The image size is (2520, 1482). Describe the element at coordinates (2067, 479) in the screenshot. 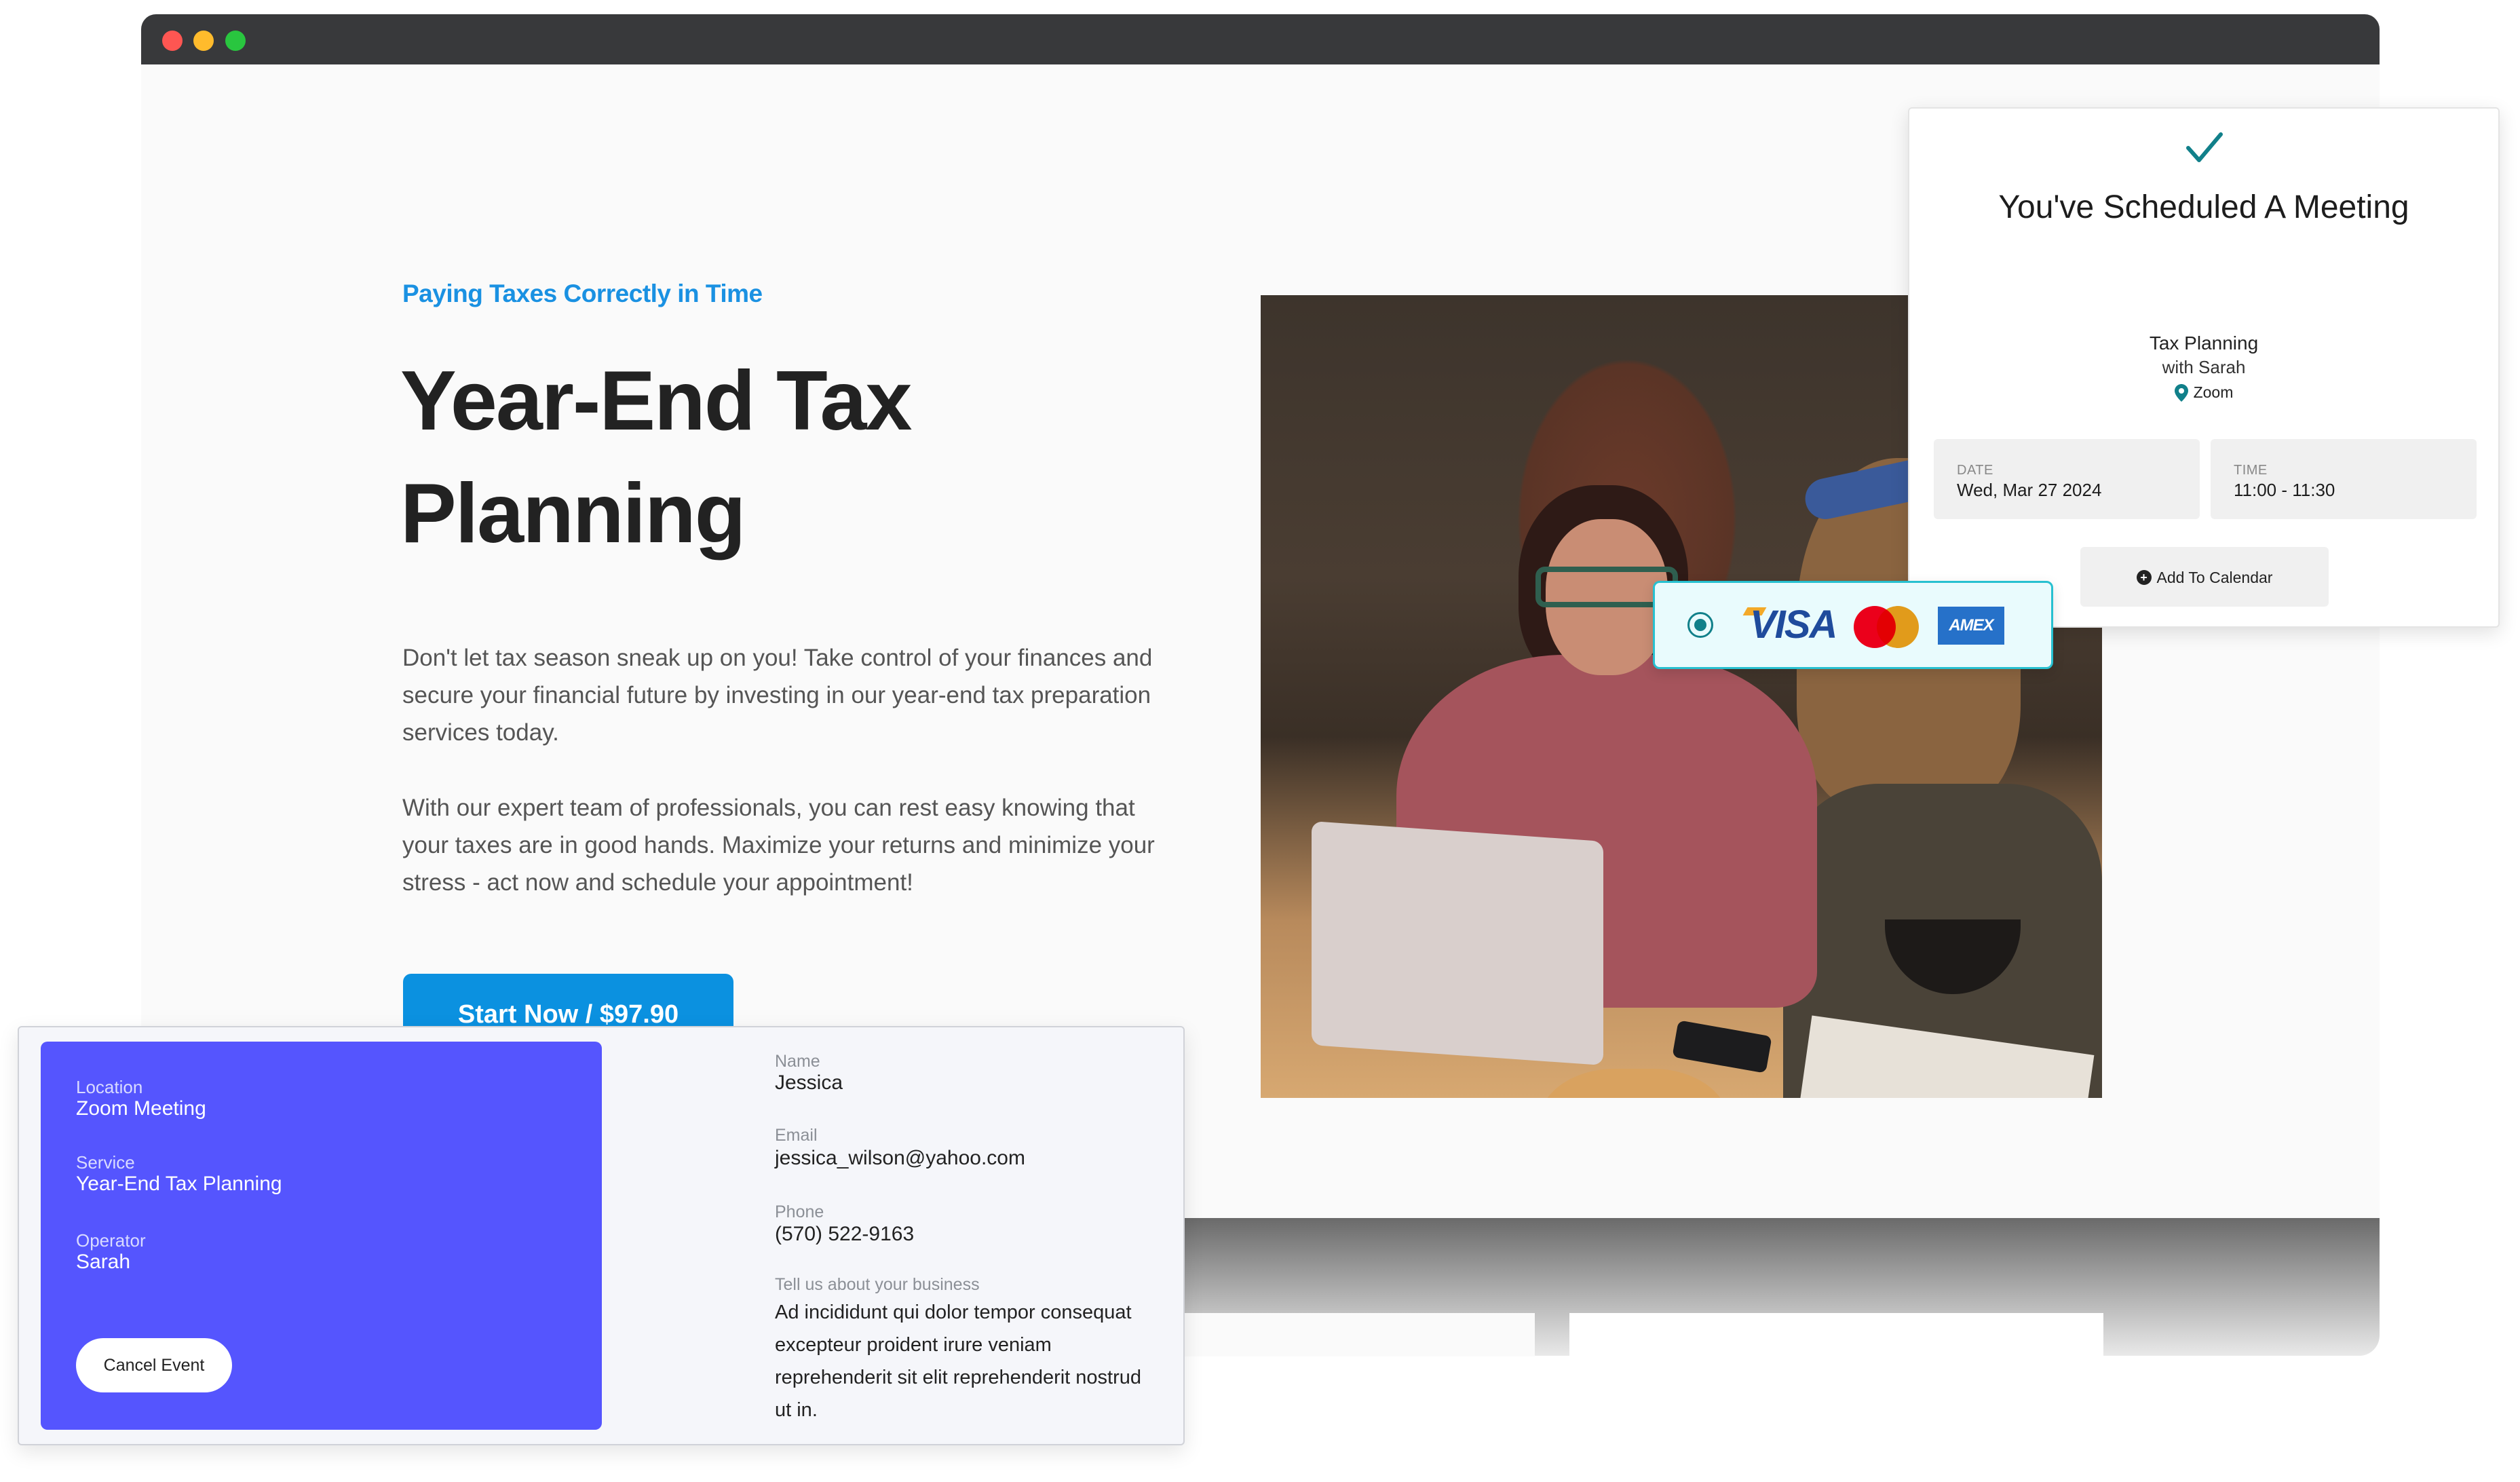

I see `date-box: DATE Wed, Mar 27 2024` at that location.